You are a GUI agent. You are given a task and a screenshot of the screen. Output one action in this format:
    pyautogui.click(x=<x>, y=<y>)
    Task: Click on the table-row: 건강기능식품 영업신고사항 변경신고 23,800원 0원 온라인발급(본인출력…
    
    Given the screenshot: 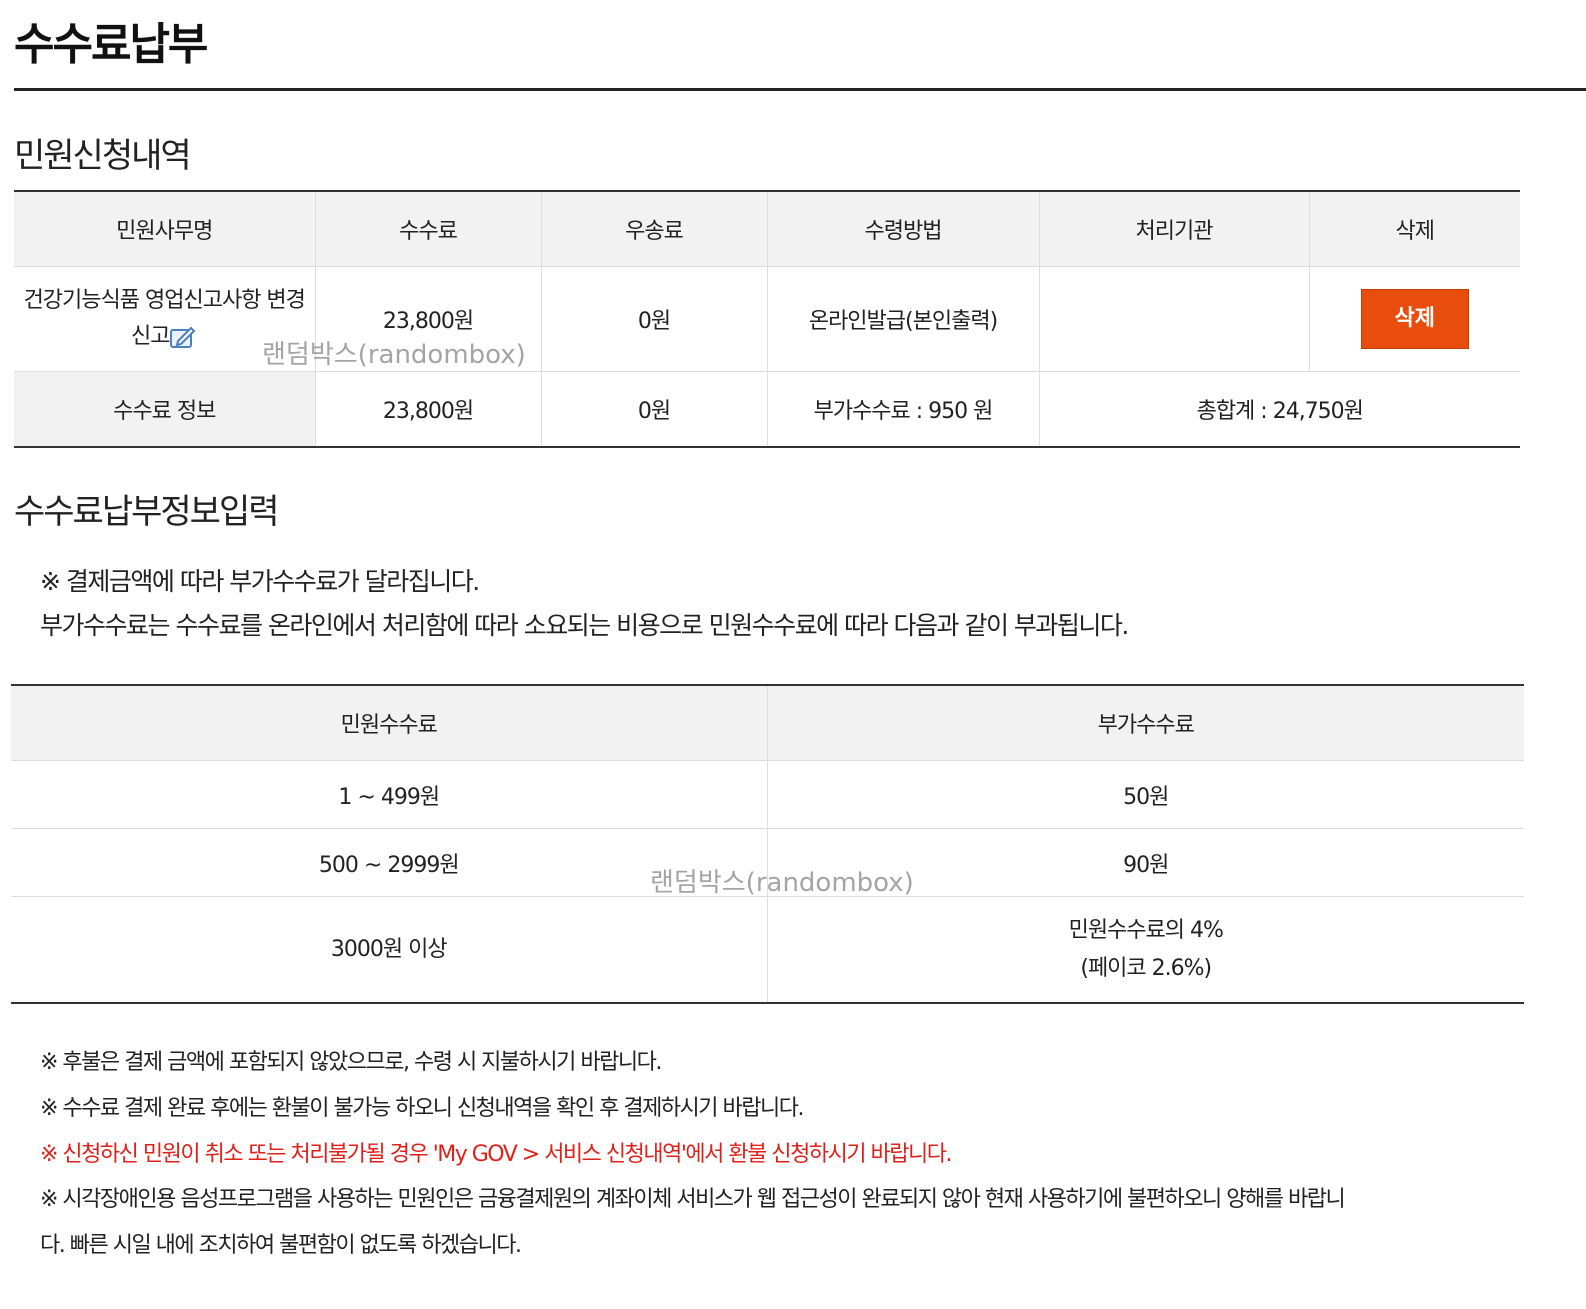 What is the action you would take?
    pyautogui.click(x=767, y=319)
    